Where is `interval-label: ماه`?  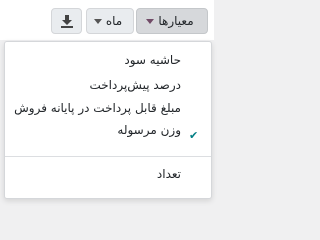
interval-label: ماه is located at coordinates (114, 21).